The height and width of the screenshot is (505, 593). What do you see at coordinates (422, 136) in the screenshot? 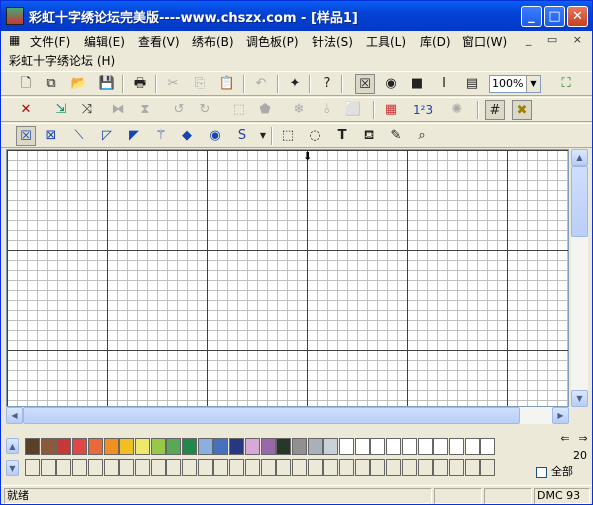
I see `magnifier-icon: ⌕` at bounding box center [422, 136].